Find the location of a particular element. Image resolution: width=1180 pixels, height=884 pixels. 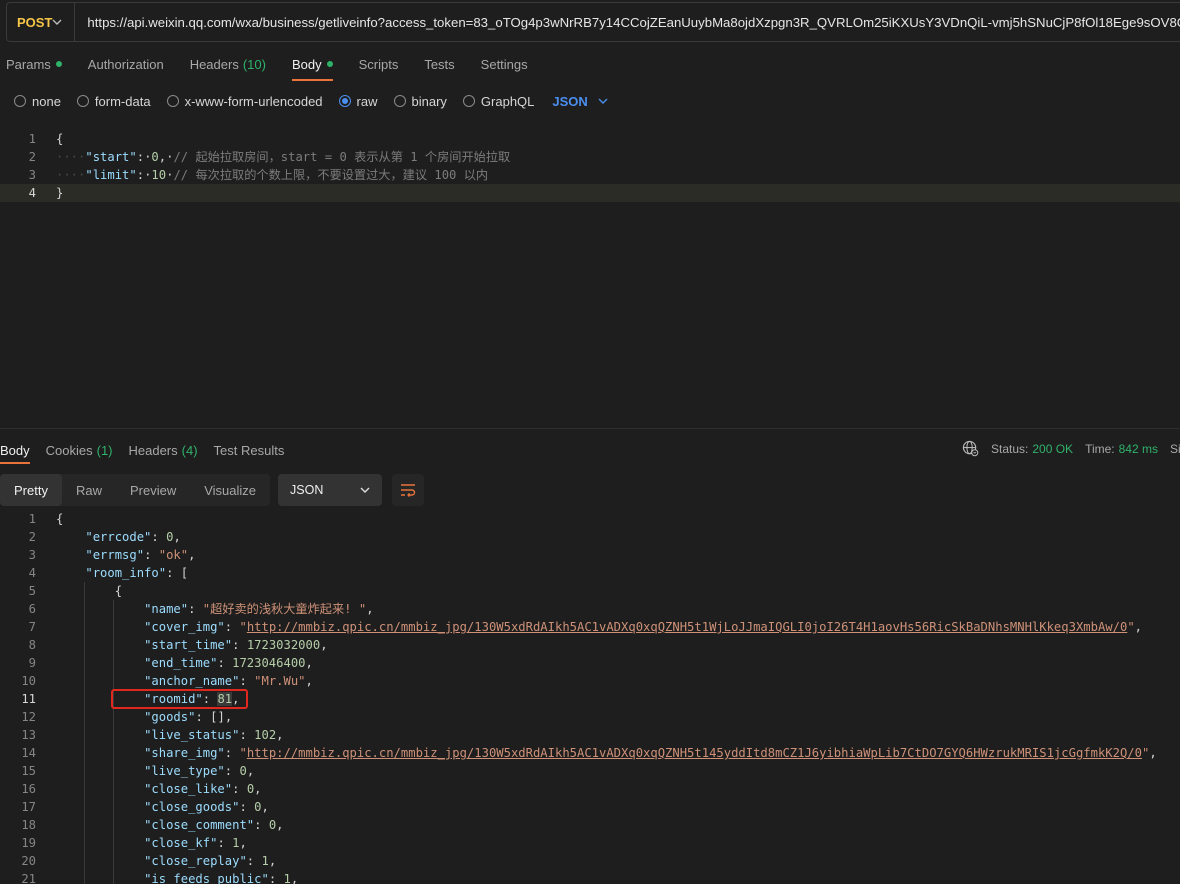

code-line: 3 "errmsg": "ok", is located at coordinates (112, 555).